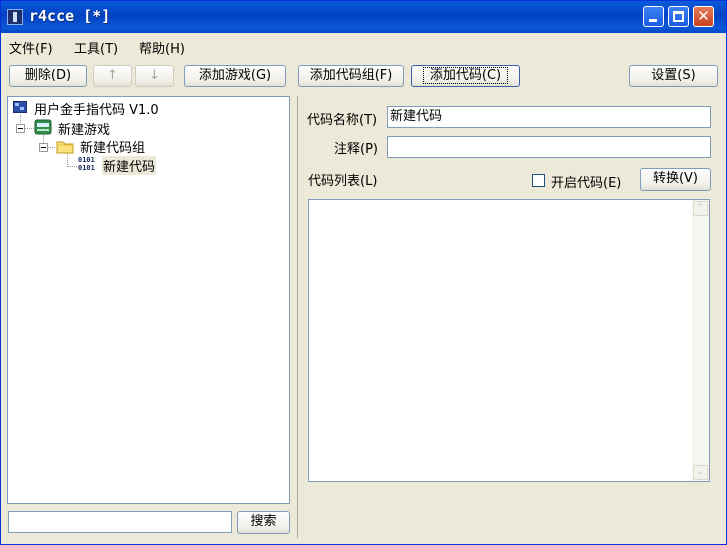 This screenshot has height=545, width=727. Describe the element at coordinates (700, 340) in the screenshot. I see `code-list-scrollbar: ⌃ ⌄` at that location.